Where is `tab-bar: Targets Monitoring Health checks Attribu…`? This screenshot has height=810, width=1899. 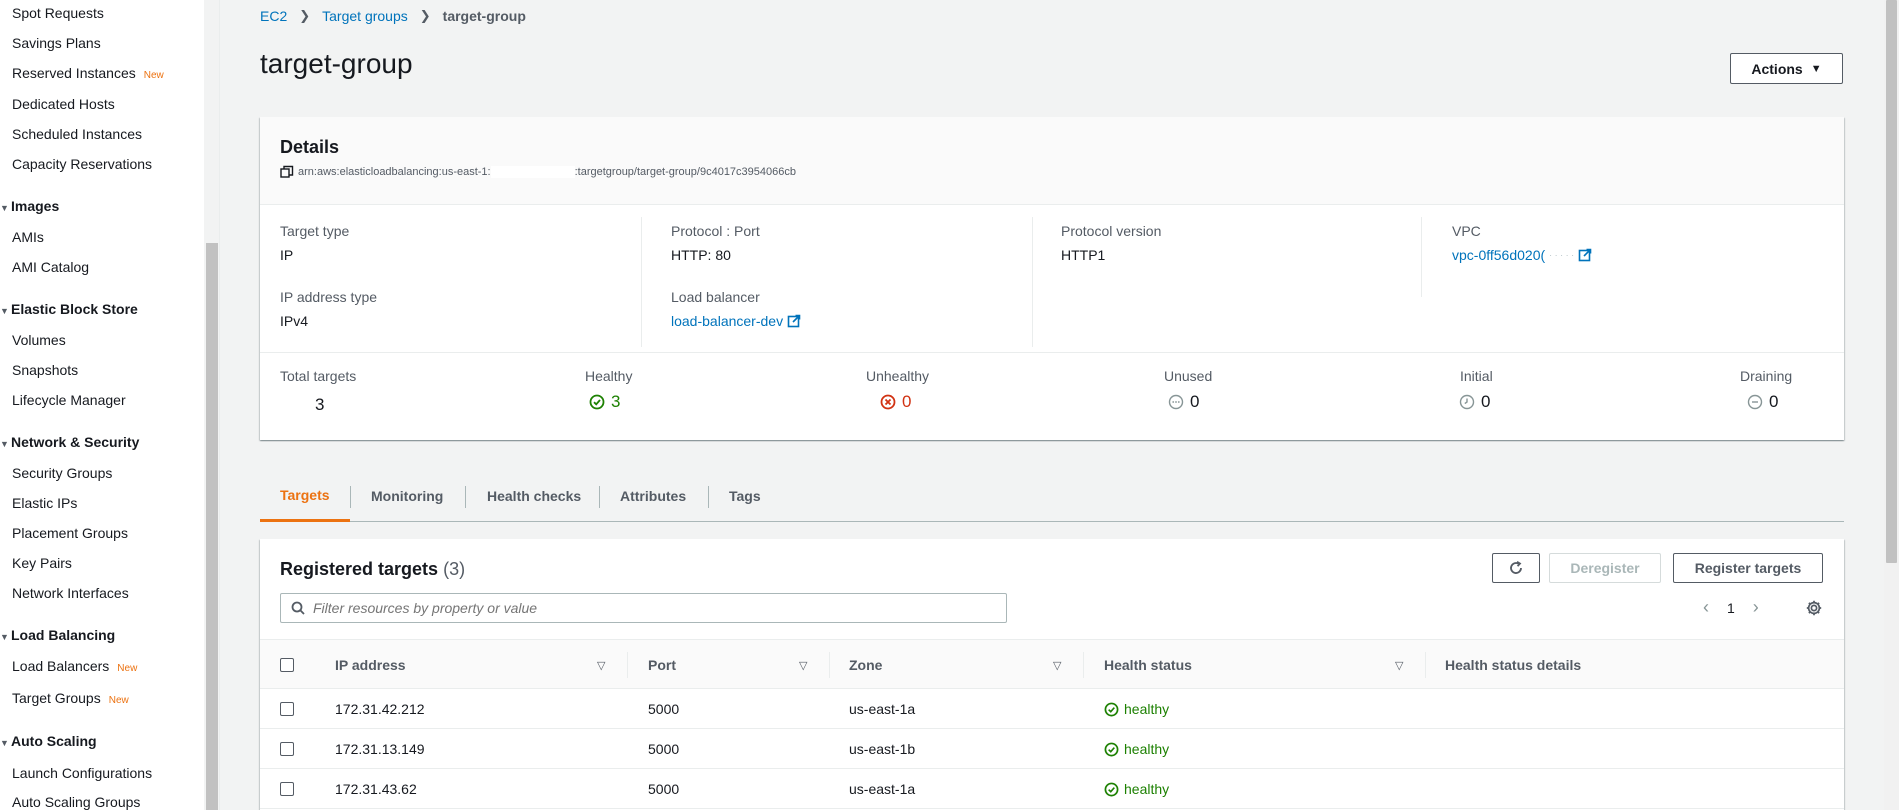
tab-bar: Targets Monitoring Health checks Attribu… is located at coordinates (1052, 496).